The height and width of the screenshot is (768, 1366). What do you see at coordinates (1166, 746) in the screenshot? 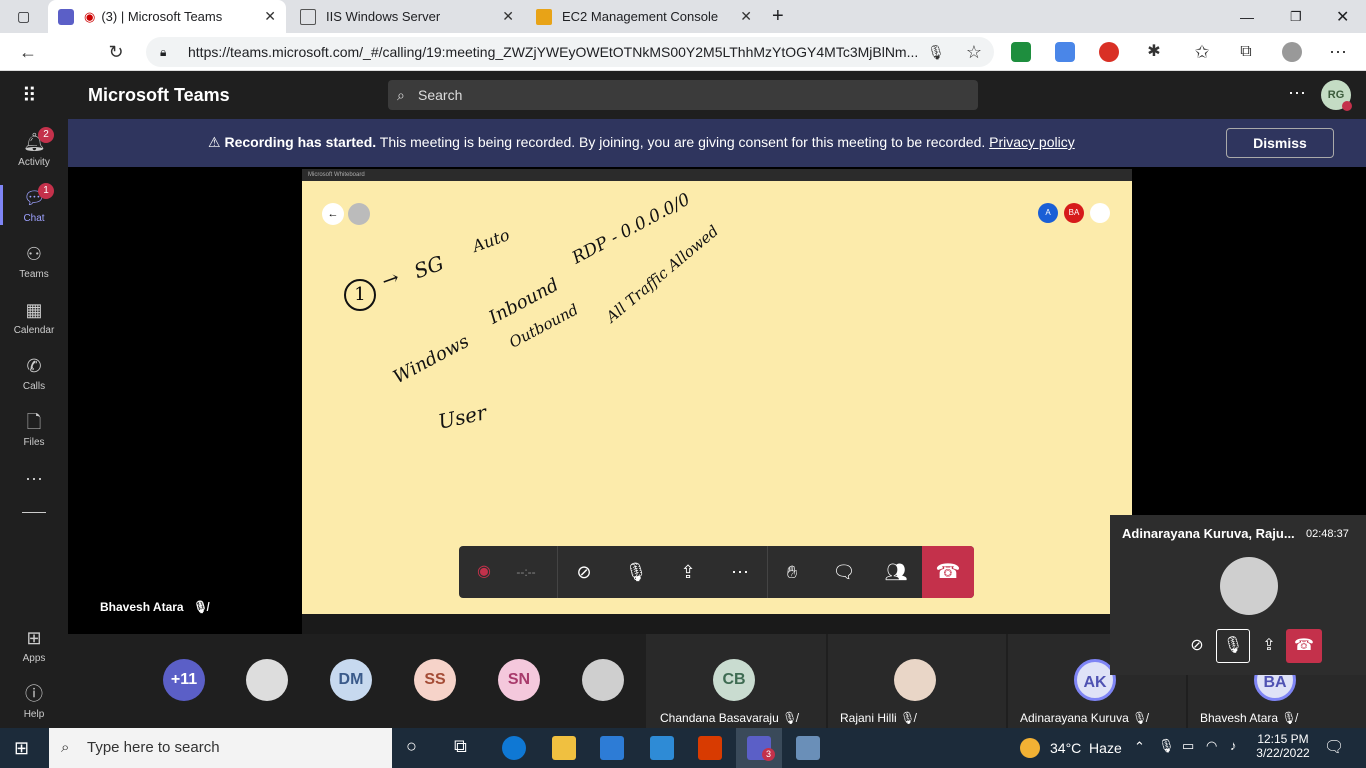
I see `microphone-tray-icon: 🎙︎` at bounding box center [1166, 746].